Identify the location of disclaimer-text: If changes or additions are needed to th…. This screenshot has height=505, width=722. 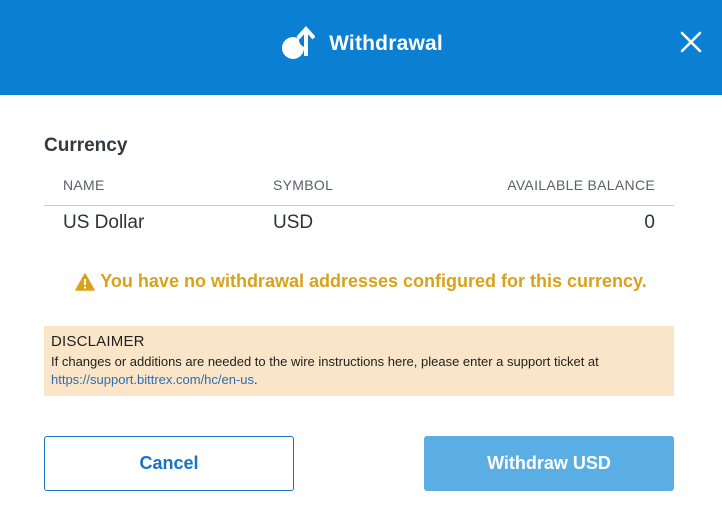
(359, 371).